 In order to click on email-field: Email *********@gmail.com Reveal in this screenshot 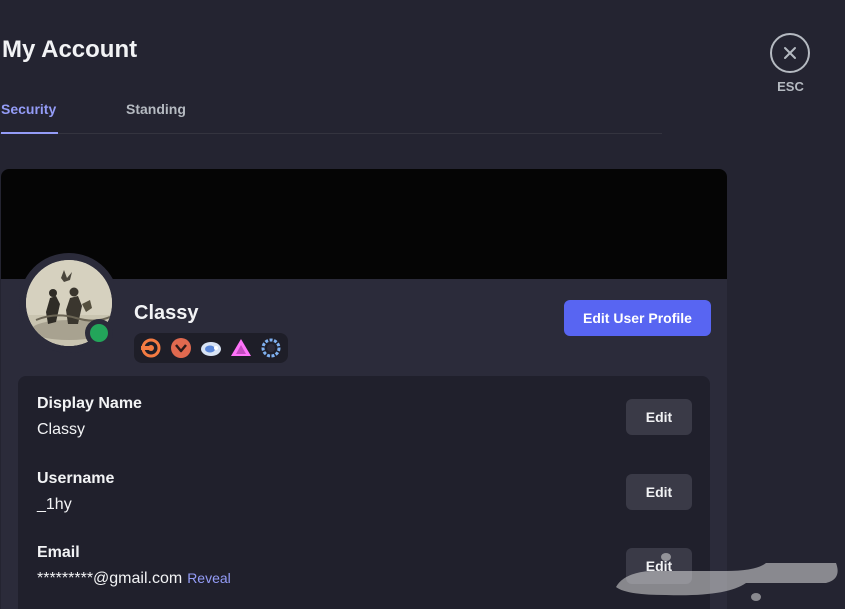, I will do `click(134, 566)`.